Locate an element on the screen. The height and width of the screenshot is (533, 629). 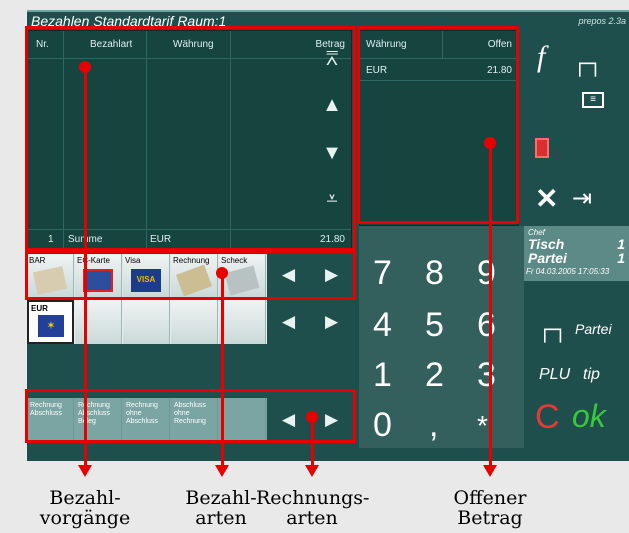
key-9: 9 is located at coordinates (486, 273).